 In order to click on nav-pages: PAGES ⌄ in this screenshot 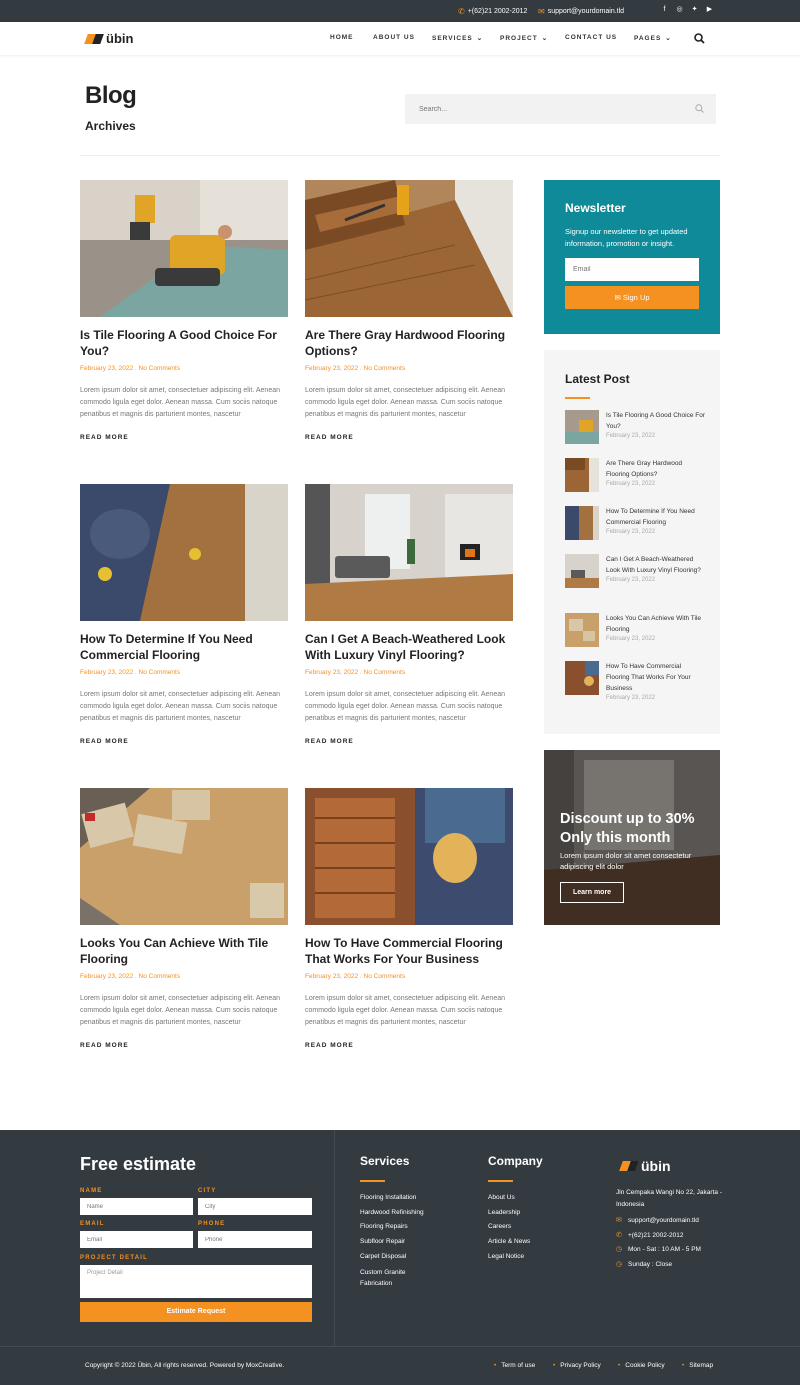, I will do `click(653, 38)`.